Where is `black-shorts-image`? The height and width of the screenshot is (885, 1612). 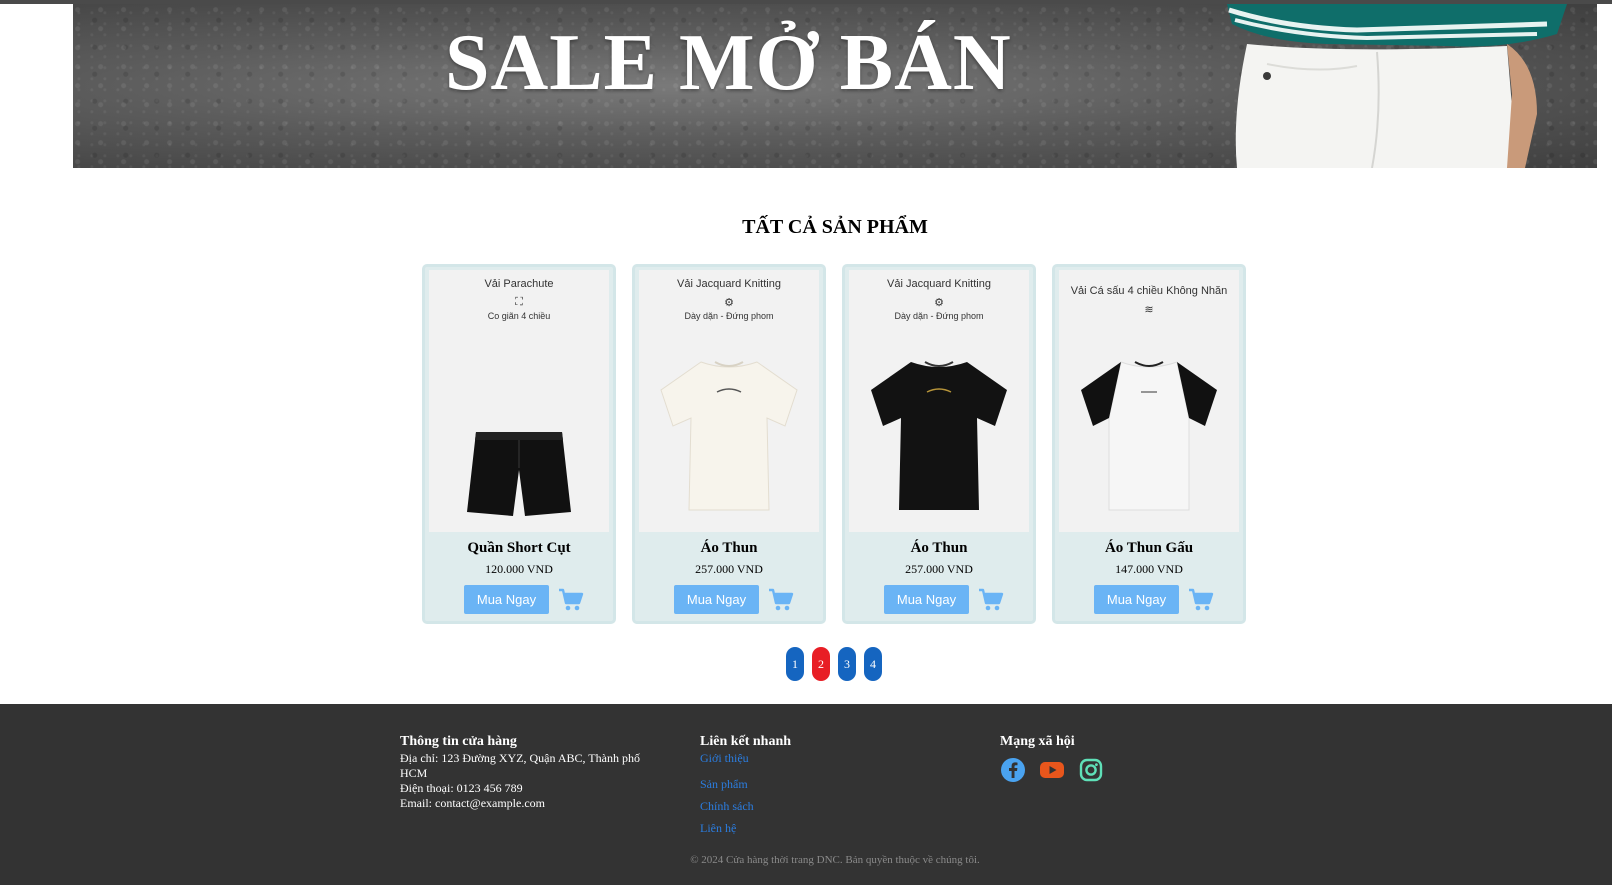 black-shorts-image is located at coordinates (519, 474).